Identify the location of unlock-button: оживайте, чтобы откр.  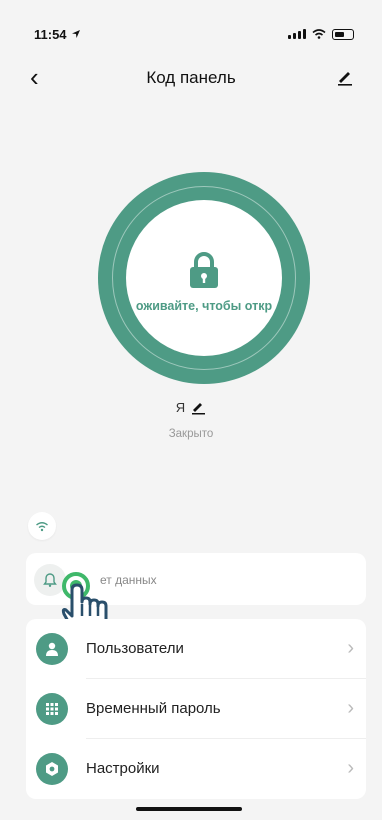
(204, 278).